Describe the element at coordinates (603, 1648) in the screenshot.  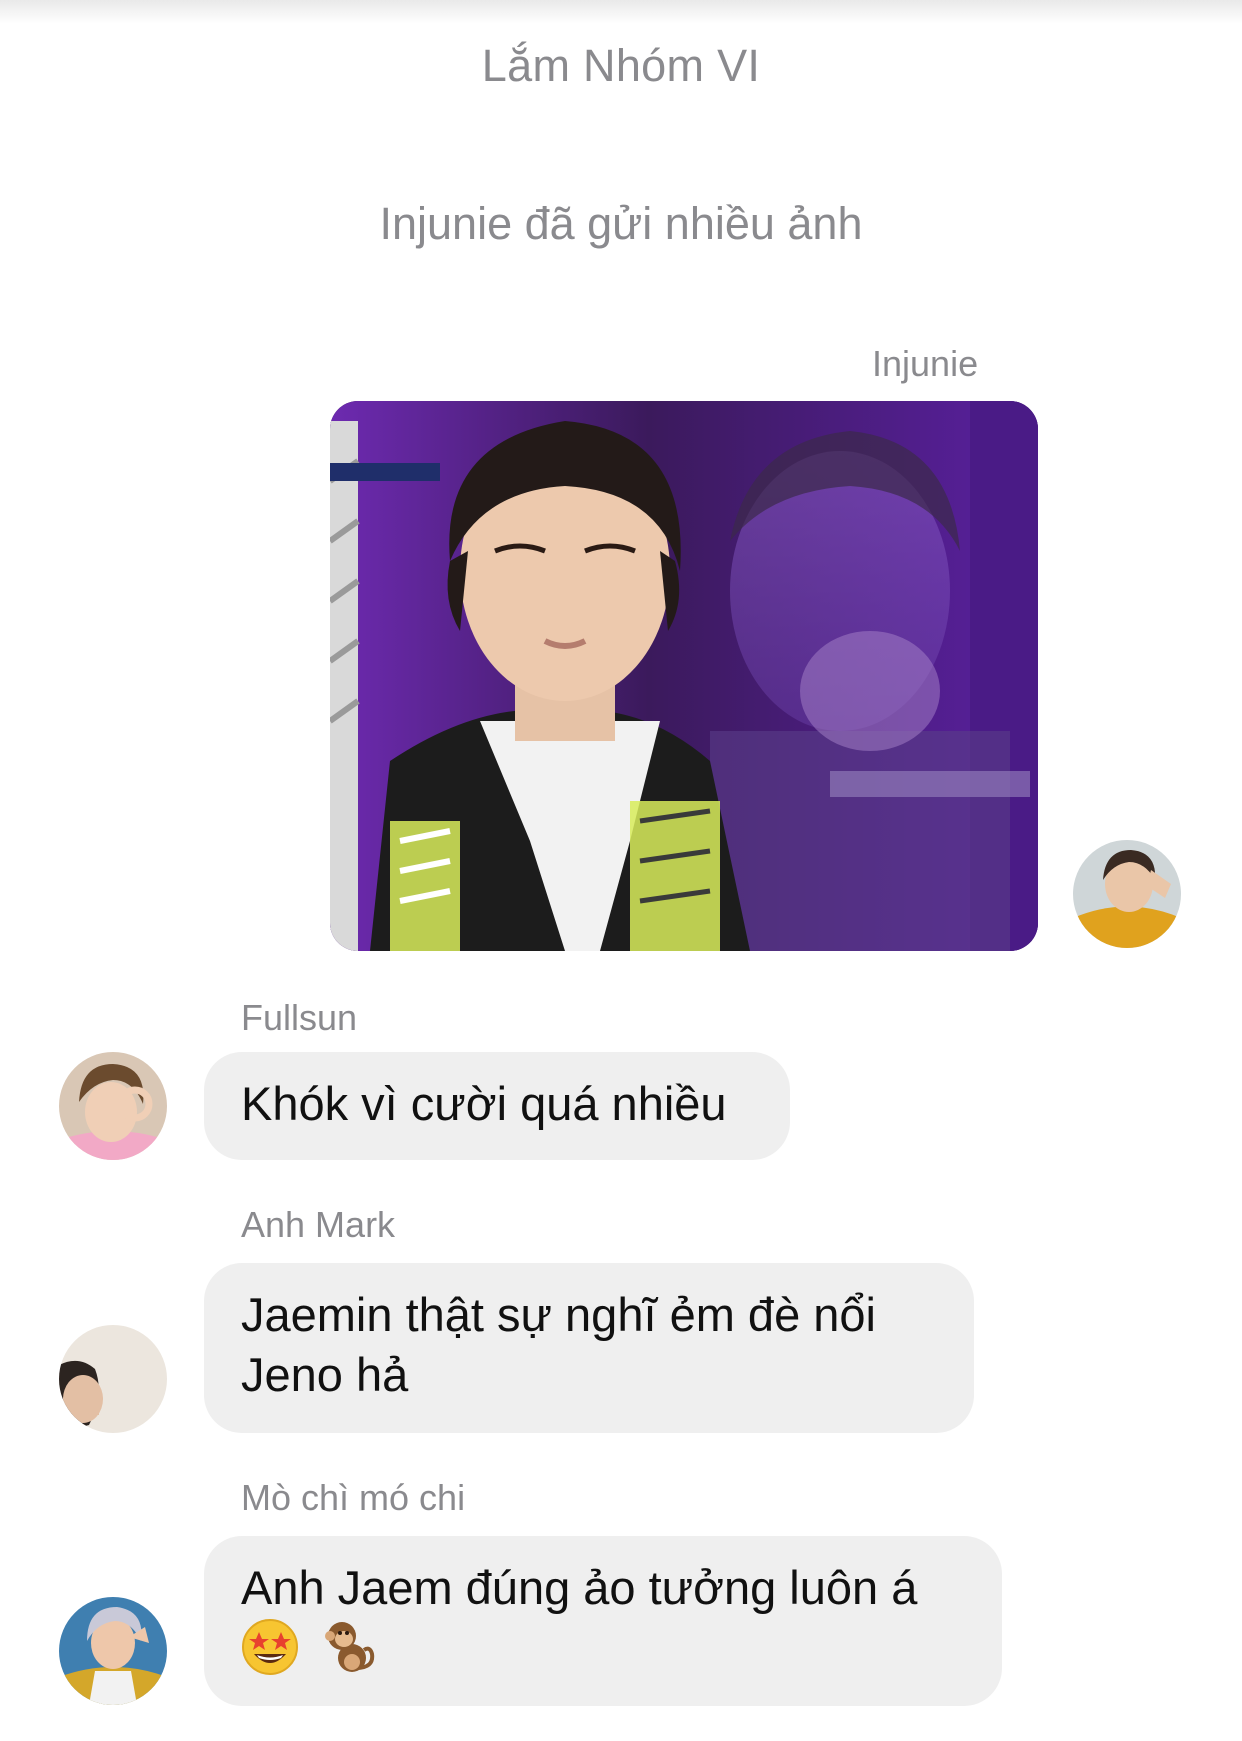
I see `emoji-row` at that location.